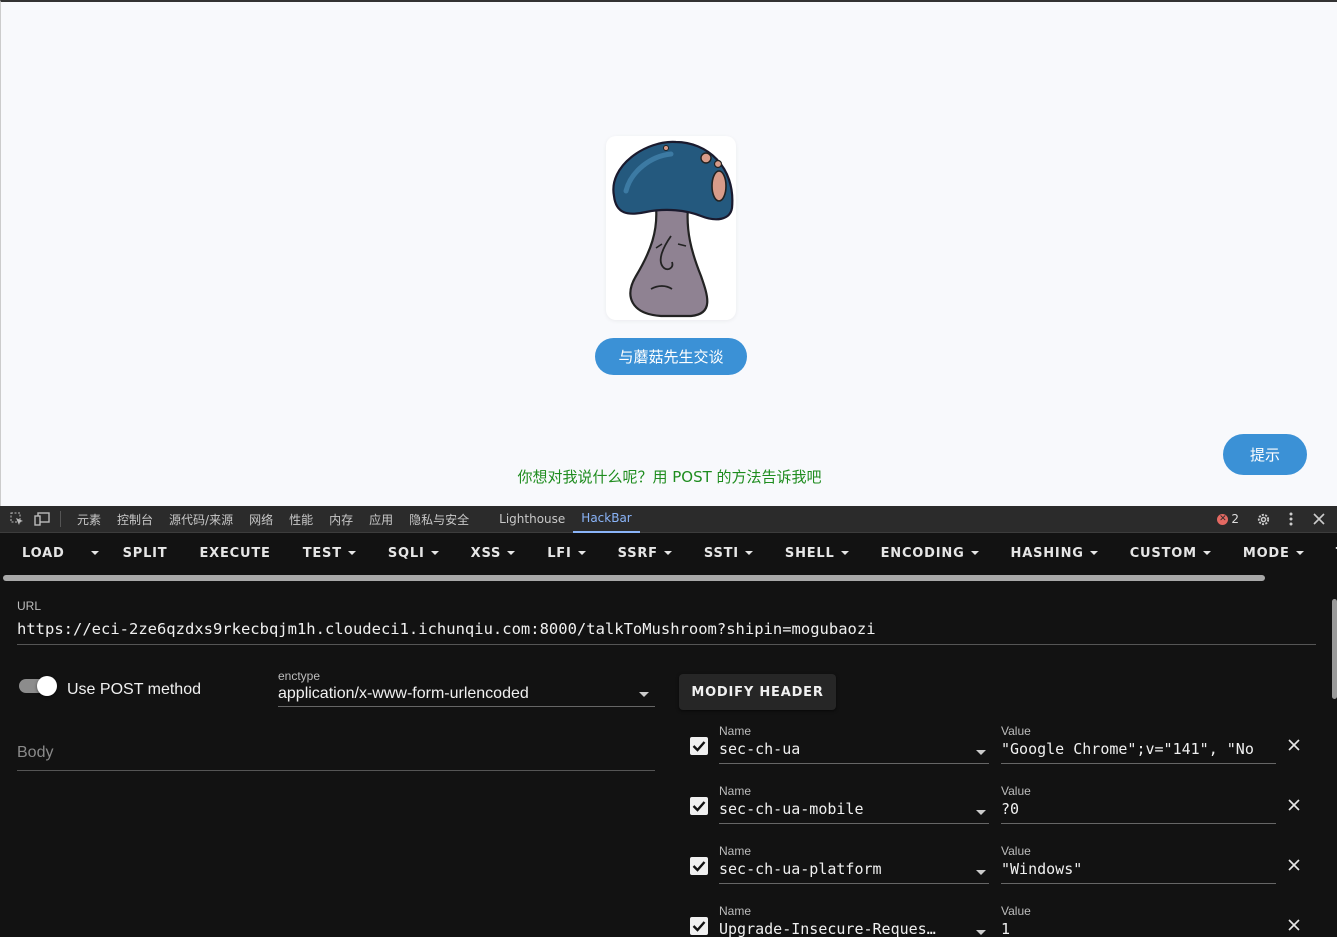 The height and width of the screenshot is (937, 1337). I want to click on modify-header-button: MODIFY HEADER, so click(757, 692).